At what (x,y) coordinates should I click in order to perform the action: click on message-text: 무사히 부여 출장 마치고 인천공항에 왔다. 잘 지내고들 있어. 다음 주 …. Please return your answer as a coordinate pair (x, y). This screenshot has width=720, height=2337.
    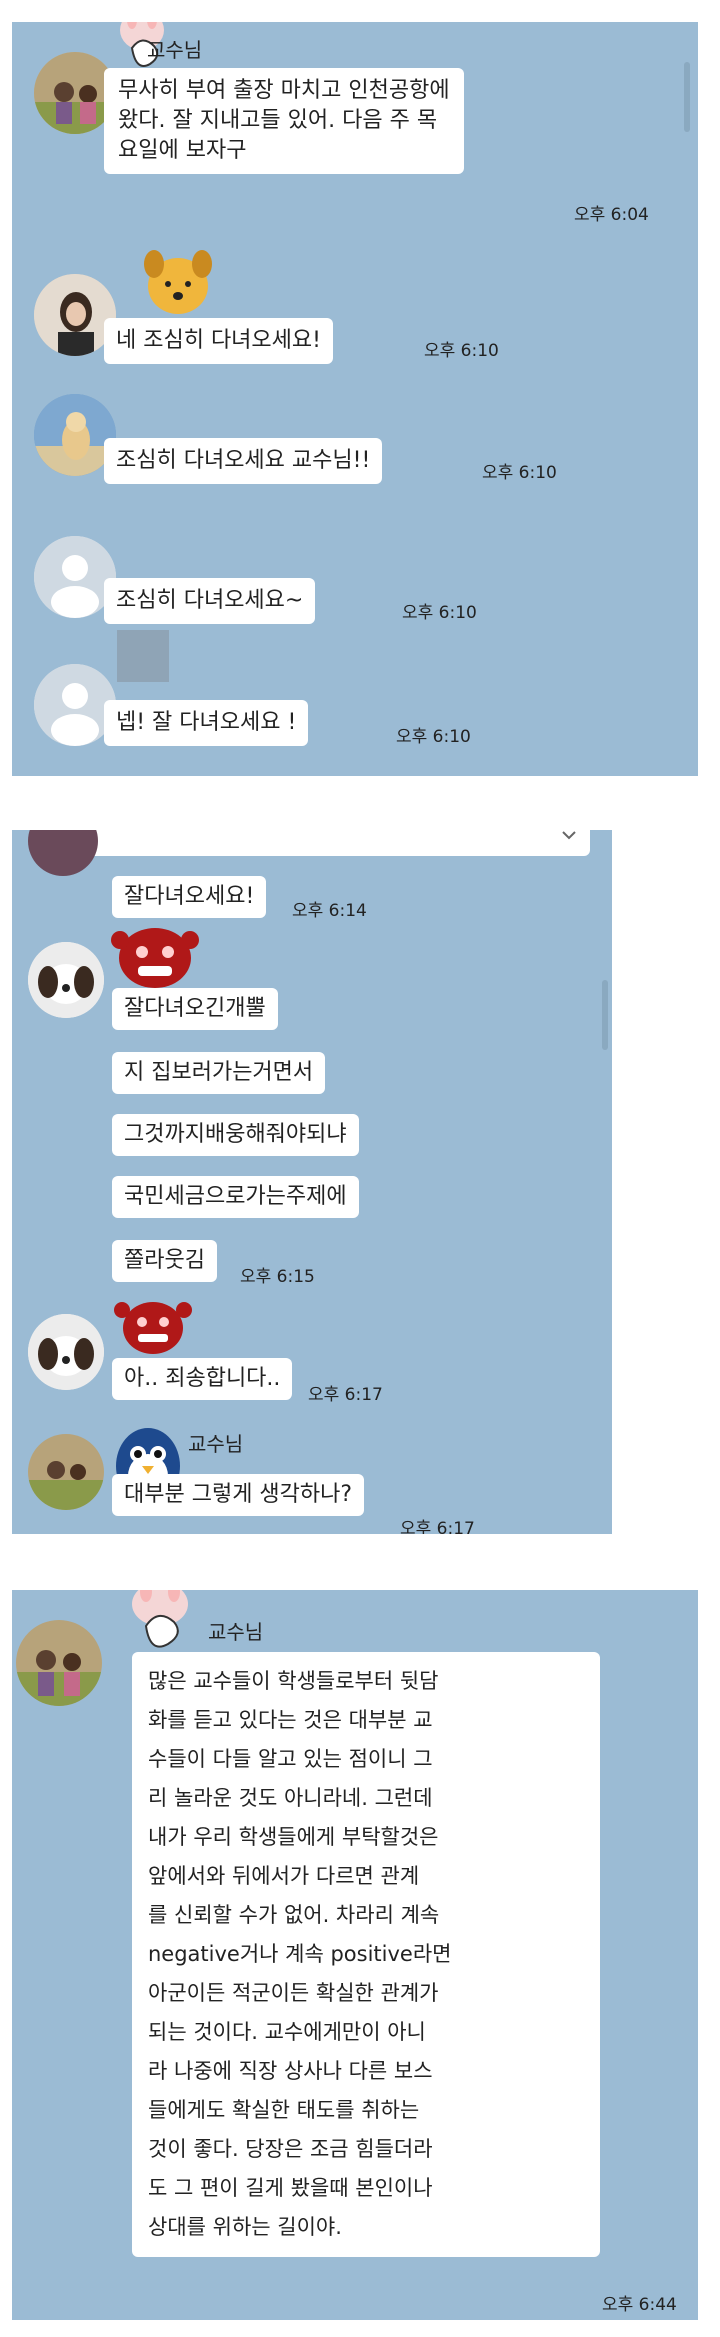
    Looking at the image, I should click on (284, 120).